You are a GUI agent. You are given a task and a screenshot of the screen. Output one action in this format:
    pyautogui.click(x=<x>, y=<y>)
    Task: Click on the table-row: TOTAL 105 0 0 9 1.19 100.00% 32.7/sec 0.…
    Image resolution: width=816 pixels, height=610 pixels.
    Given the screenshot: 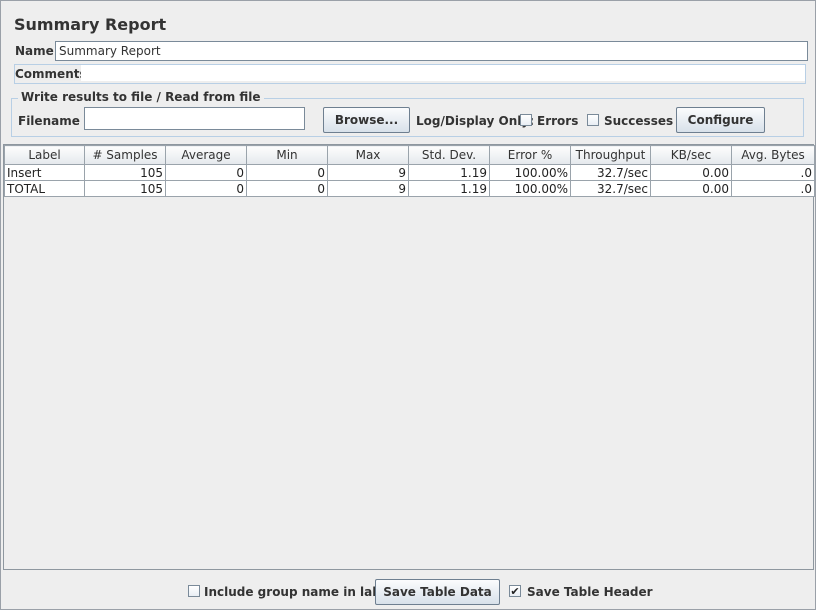 What is the action you would take?
    pyautogui.click(x=409, y=188)
    